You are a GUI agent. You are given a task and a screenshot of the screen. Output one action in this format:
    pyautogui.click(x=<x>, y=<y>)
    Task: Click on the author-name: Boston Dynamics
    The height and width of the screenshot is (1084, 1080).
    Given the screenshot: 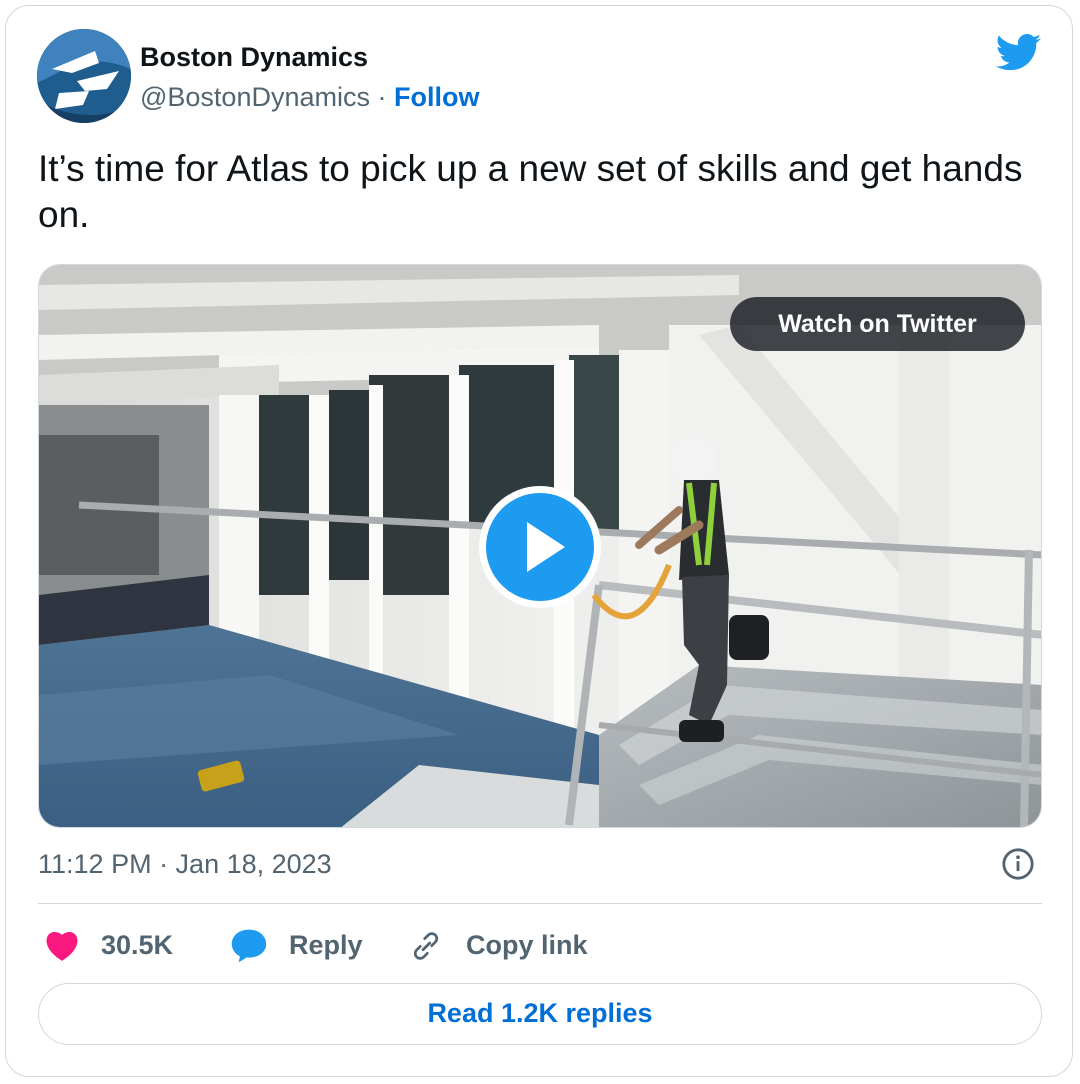 What is the action you would take?
    pyautogui.click(x=254, y=57)
    